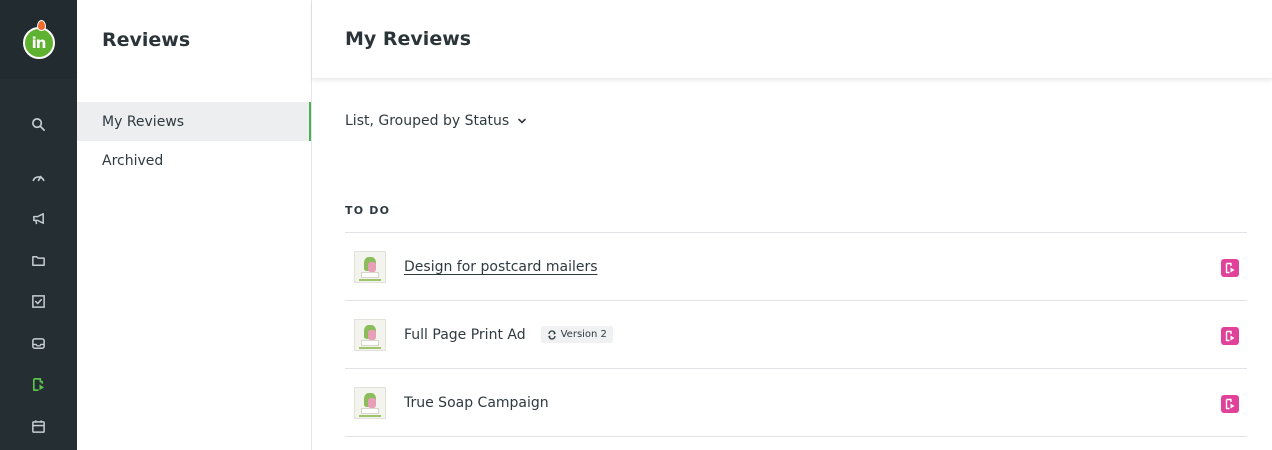 This screenshot has height=450, width=1272. What do you see at coordinates (552, 334) in the screenshot?
I see `refresh-icon` at bounding box center [552, 334].